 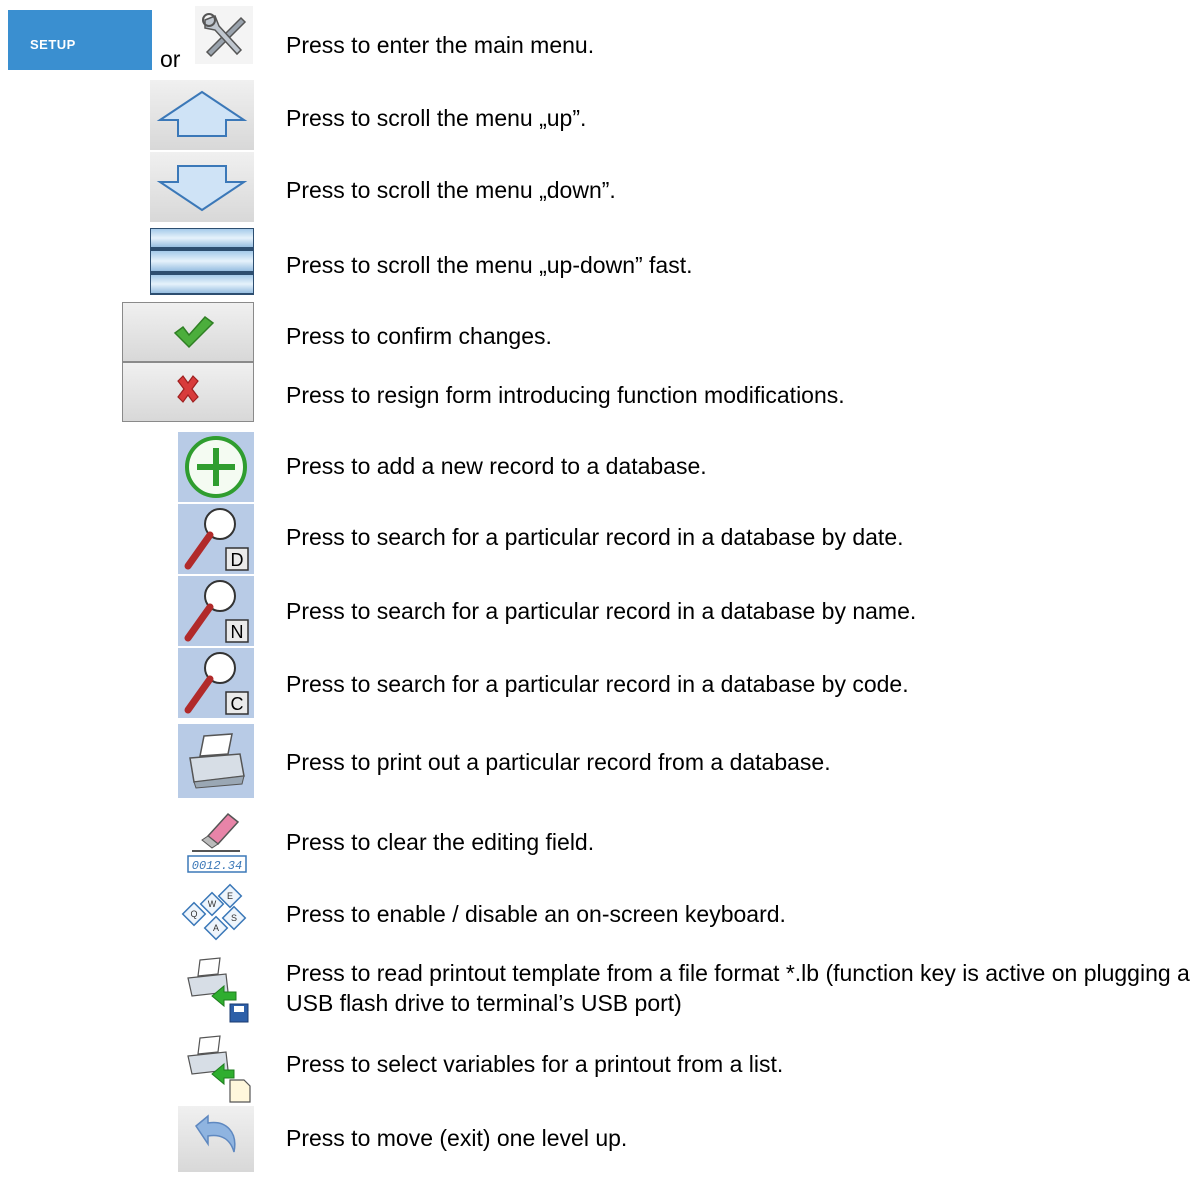 I want to click on search-code-icon: C, so click(x=216, y=683).